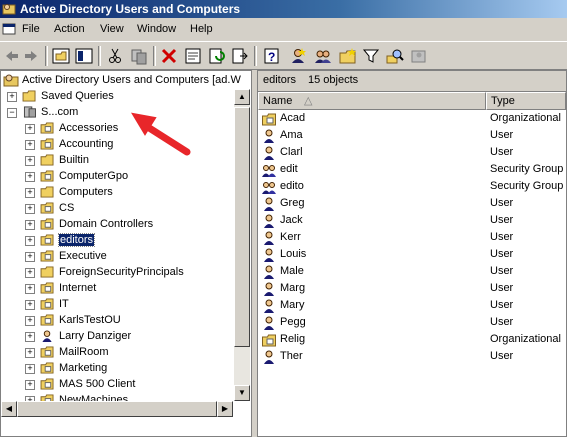 This screenshot has height=437, width=567. Describe the element at coordinates (115, 56) in the screenshot. I see `cut-icon` at that location.